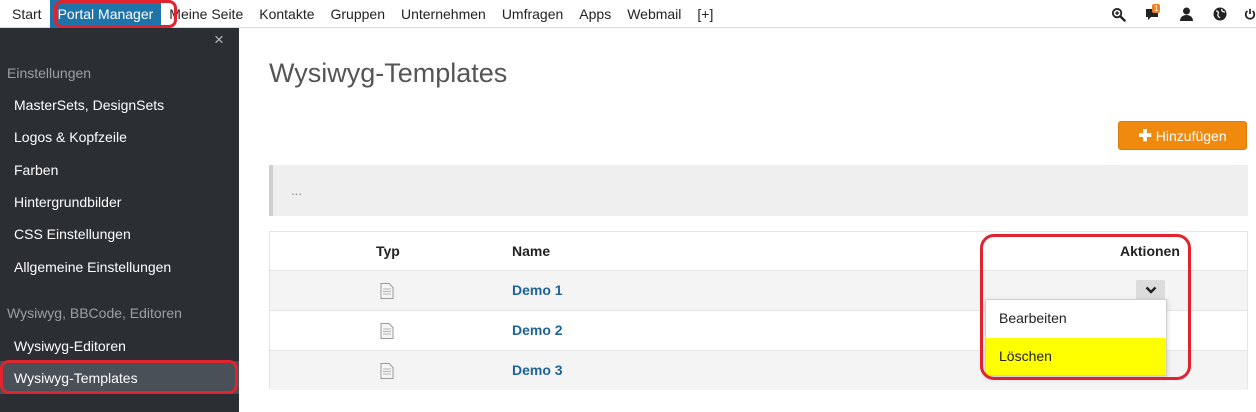 This screenshot has width=1256, height=412. What do you see at coordinates (537, 330) in the screenshot?
I see `row-name-link: Demo 2` at bounding box center [537, 330].